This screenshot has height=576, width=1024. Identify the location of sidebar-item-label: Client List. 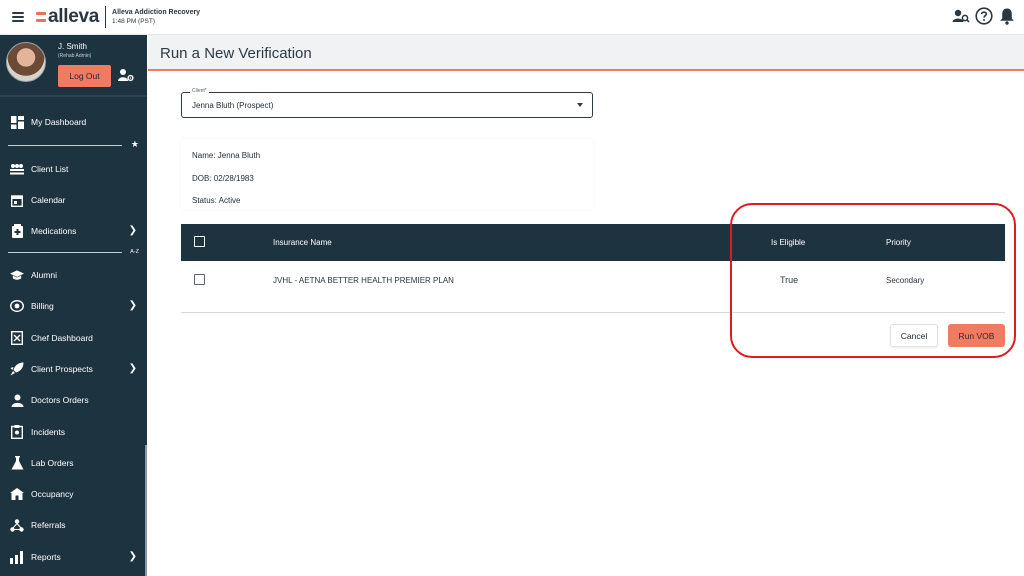
(50, 169).